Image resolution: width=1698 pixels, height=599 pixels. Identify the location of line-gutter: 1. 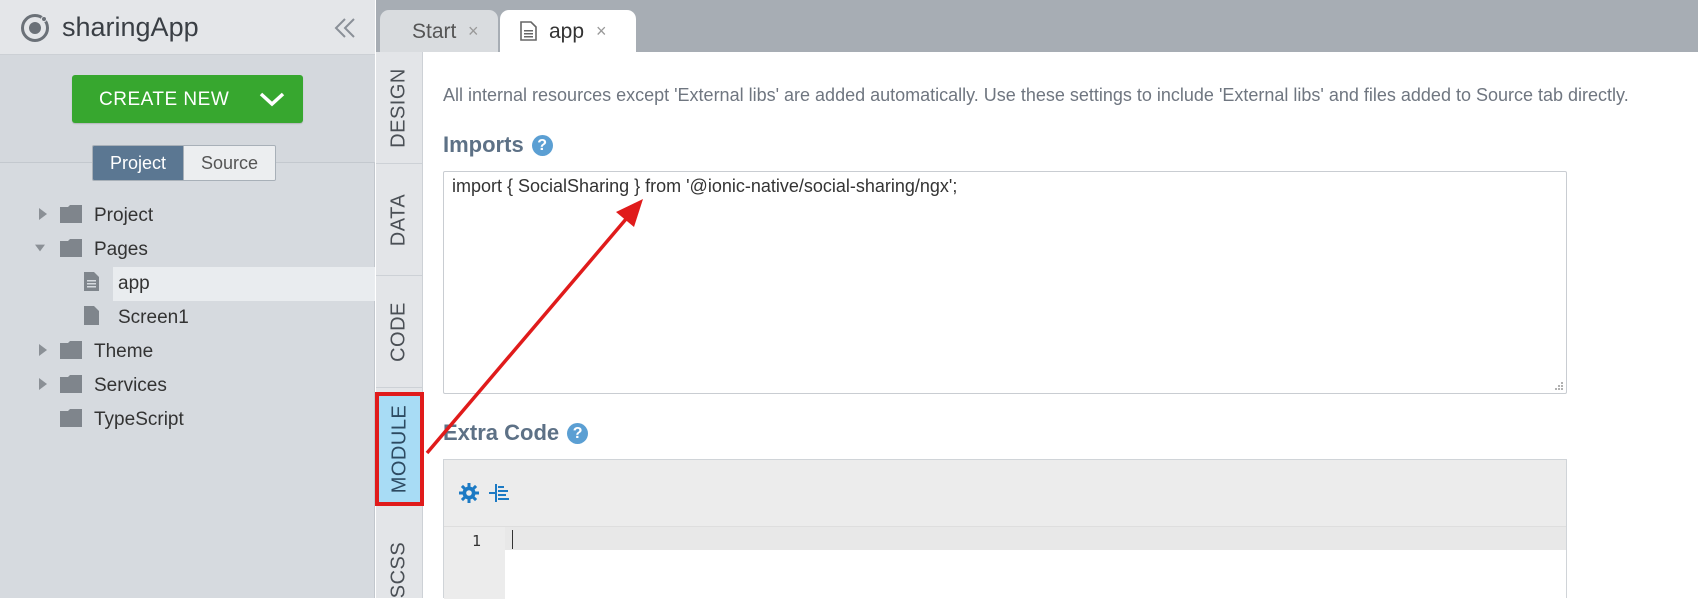
(474, 563).